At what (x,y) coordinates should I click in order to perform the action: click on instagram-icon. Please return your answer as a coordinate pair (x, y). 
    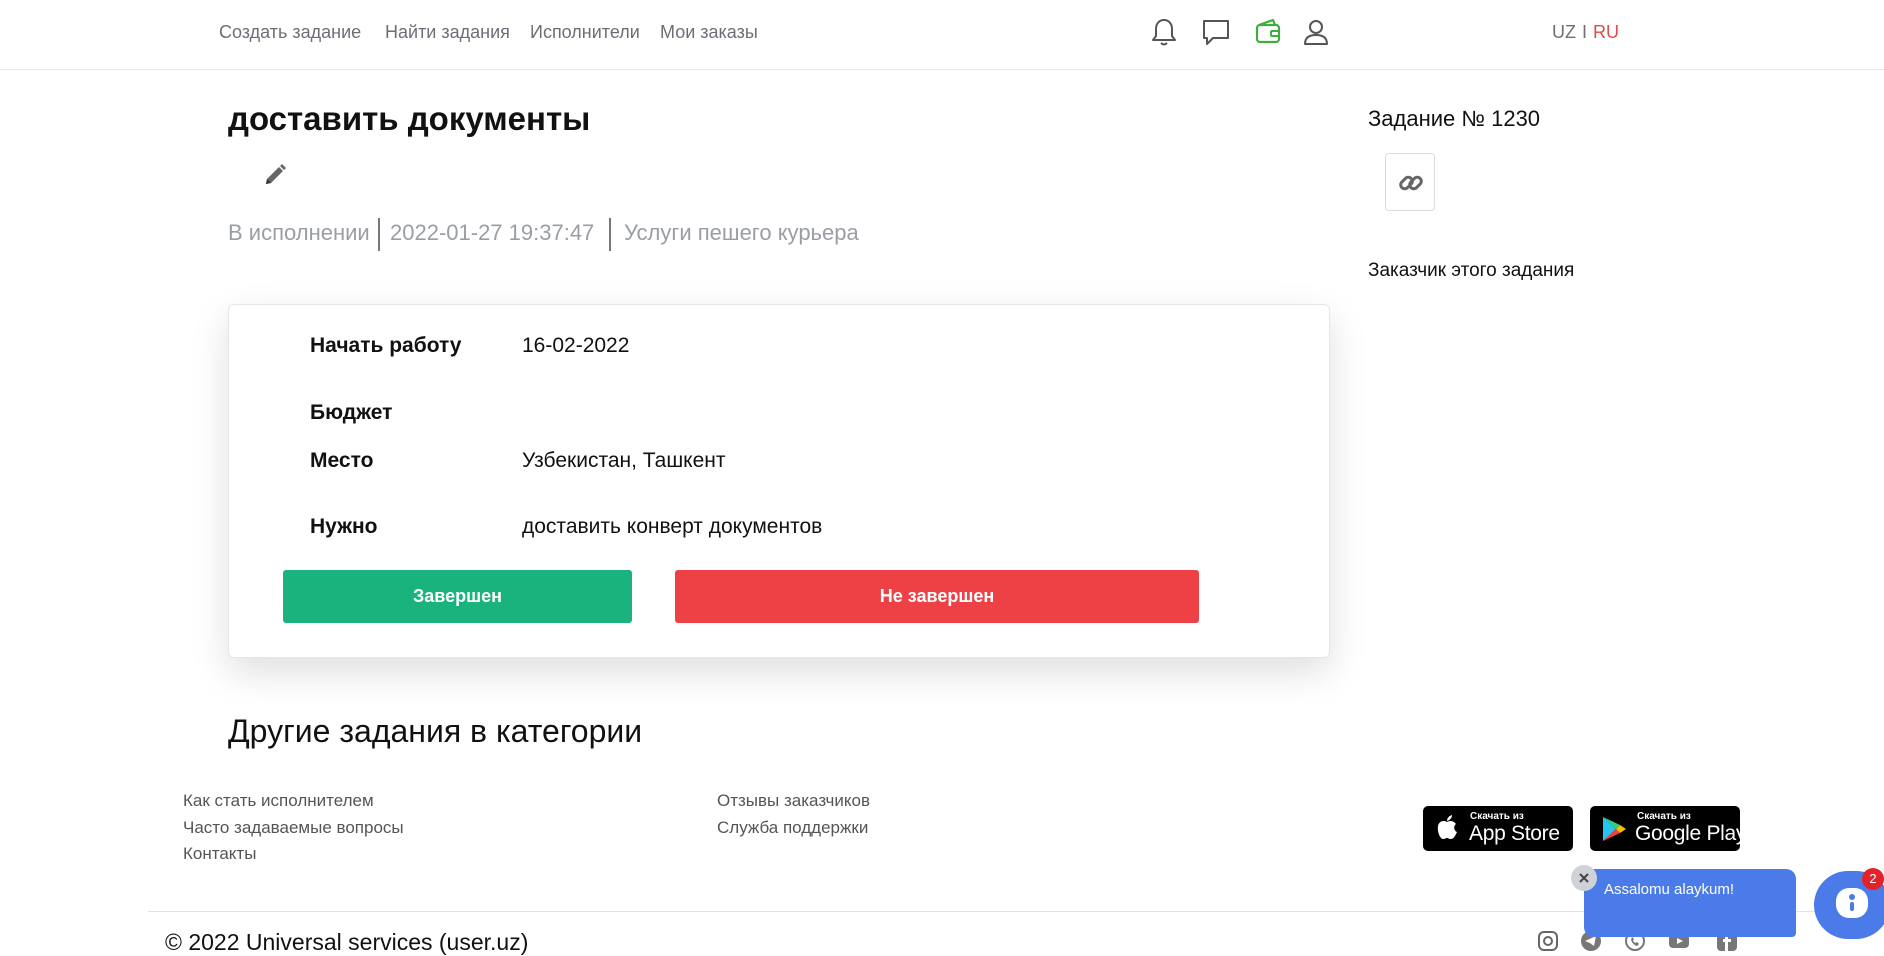
    Looking at the image, I should click on (1548, 941).